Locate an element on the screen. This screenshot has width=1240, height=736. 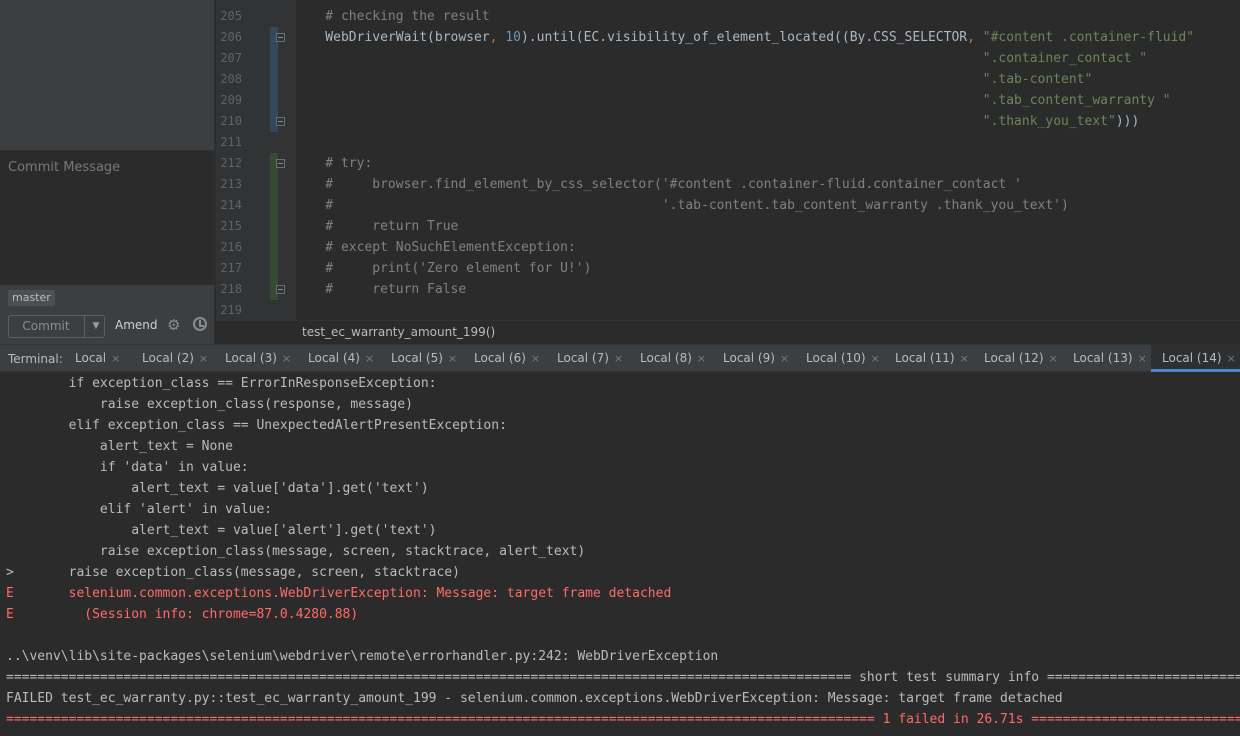
code-line: ".thank_you_text"))) is located at coordinates (717, 121).